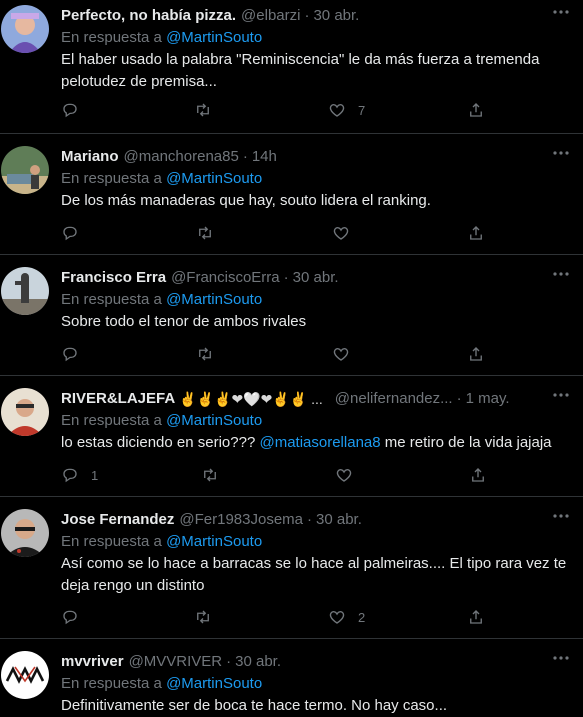  What do you see at coordinates (241, 520) in the screenshot?
I see `author-handle: @Fer1983Josema` at bounding box center [241, 520].